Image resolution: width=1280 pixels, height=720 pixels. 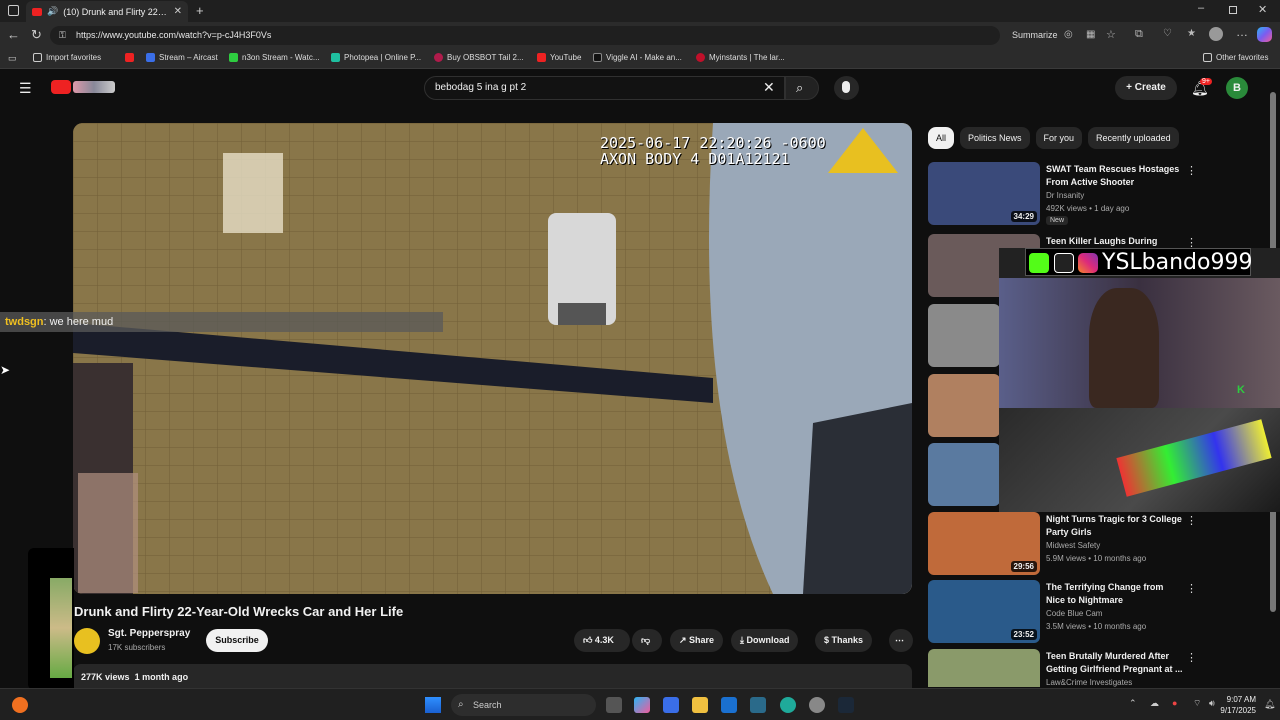 What do you see at coordinates (1059, 138) in the screenshot?
I see `chip-for-you: For you` at bounding box center [1059, 138].